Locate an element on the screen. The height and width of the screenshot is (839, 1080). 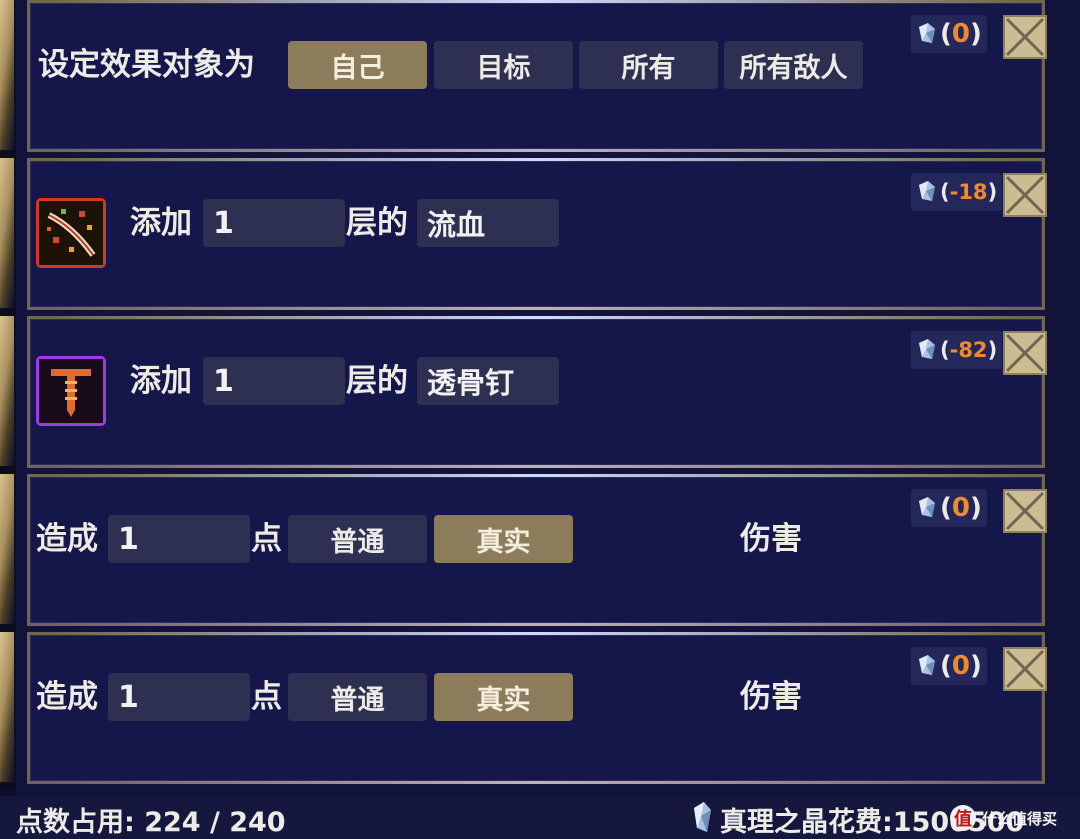
target-label: 设定效果对象为 is located at coordinates (146, 65).